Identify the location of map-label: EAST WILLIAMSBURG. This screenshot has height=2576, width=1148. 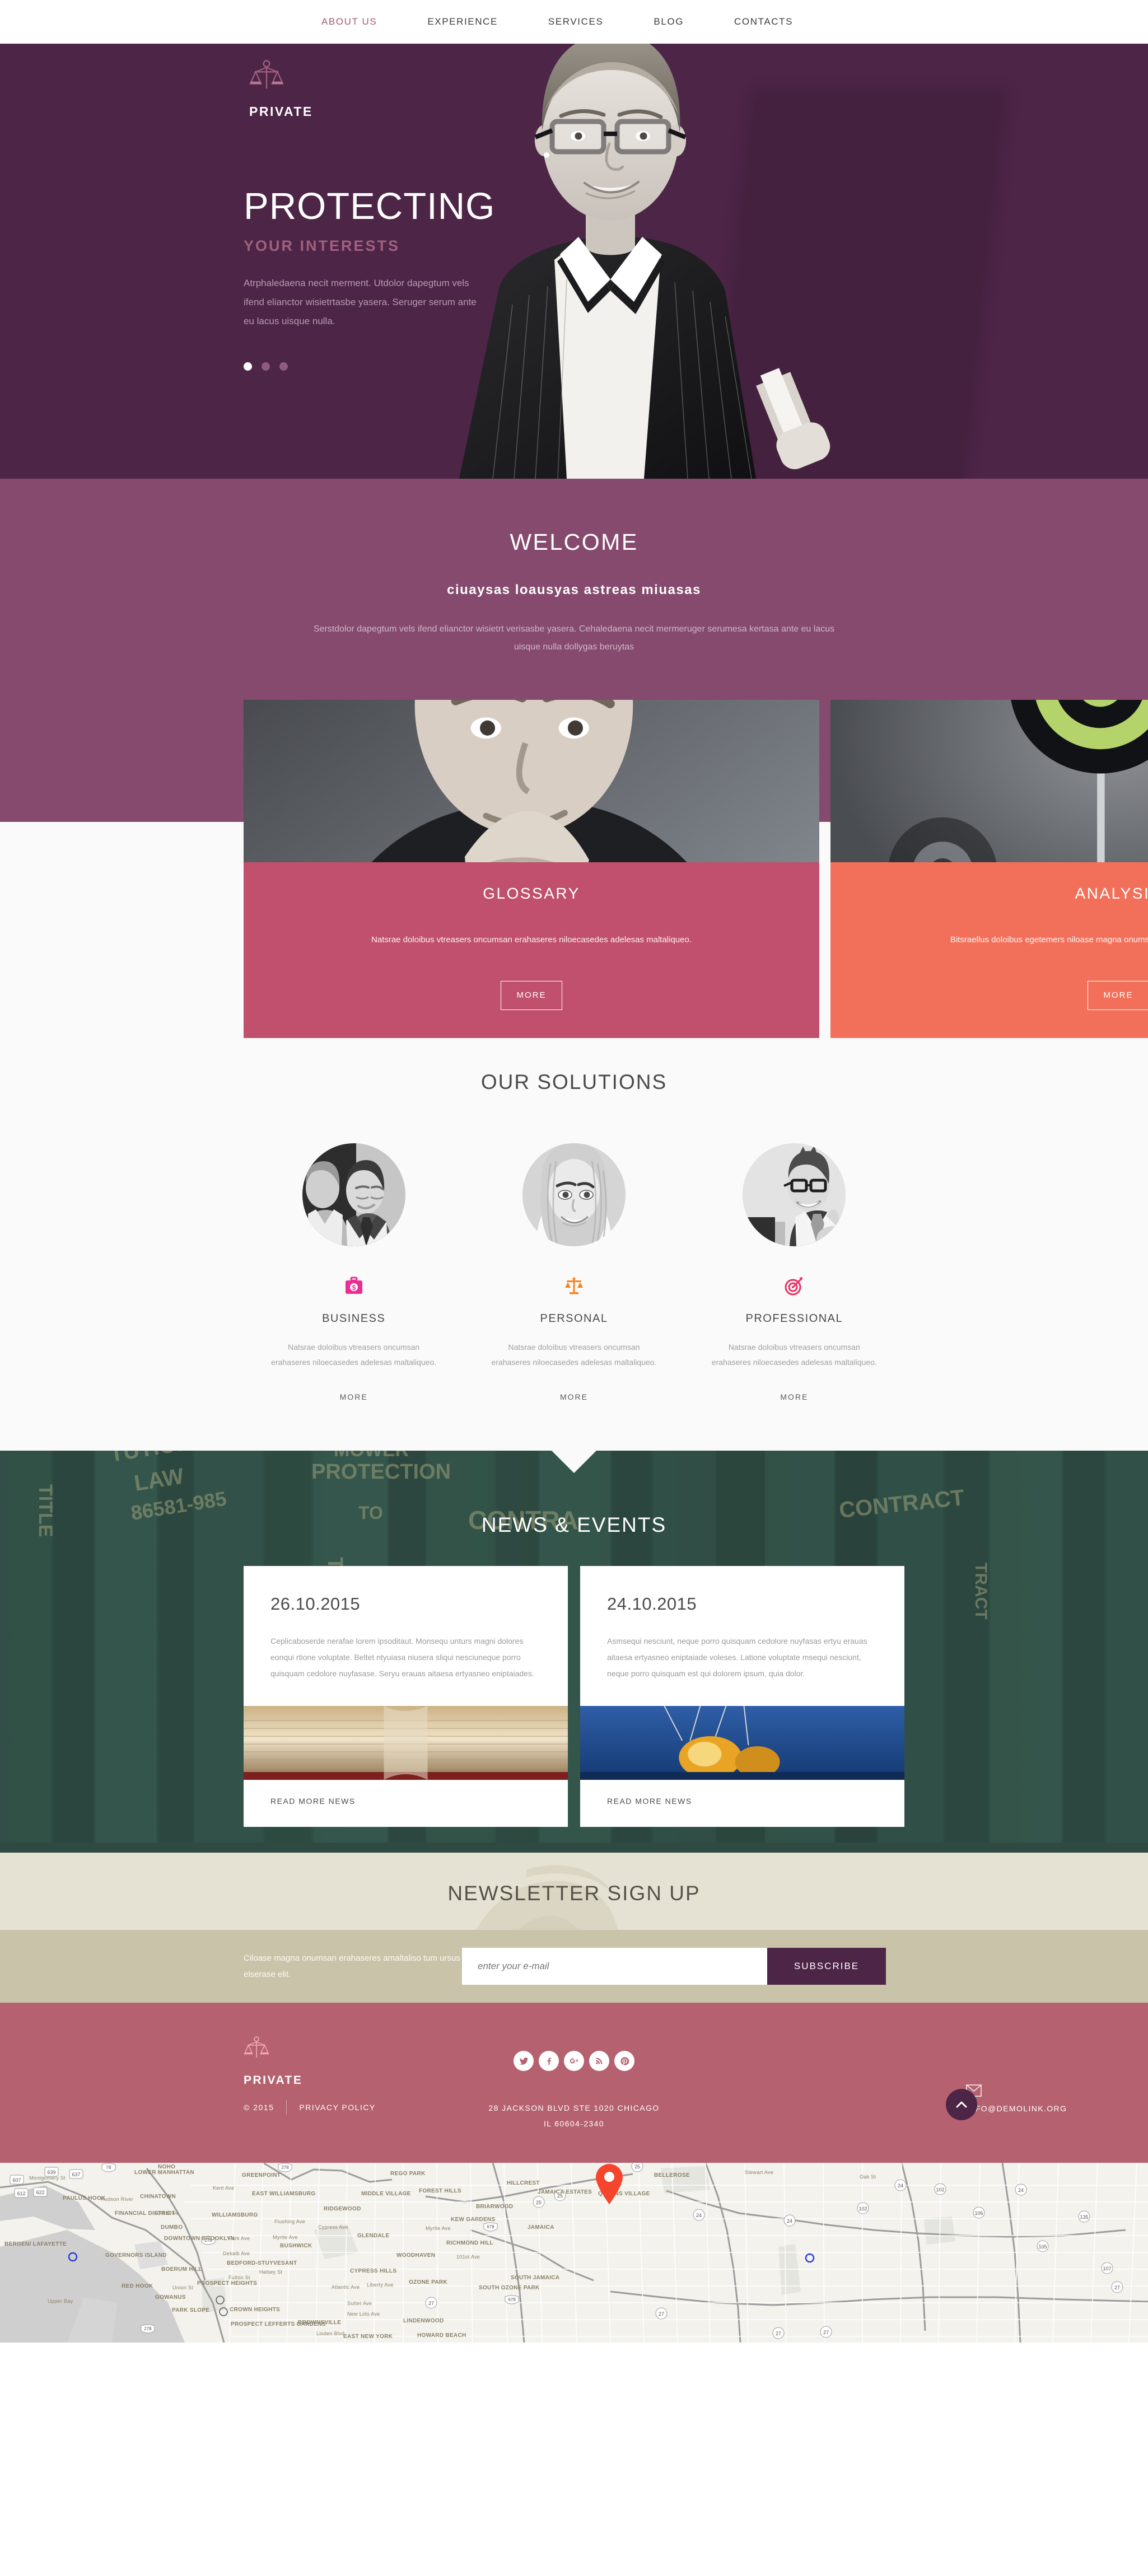
(284, 2194).